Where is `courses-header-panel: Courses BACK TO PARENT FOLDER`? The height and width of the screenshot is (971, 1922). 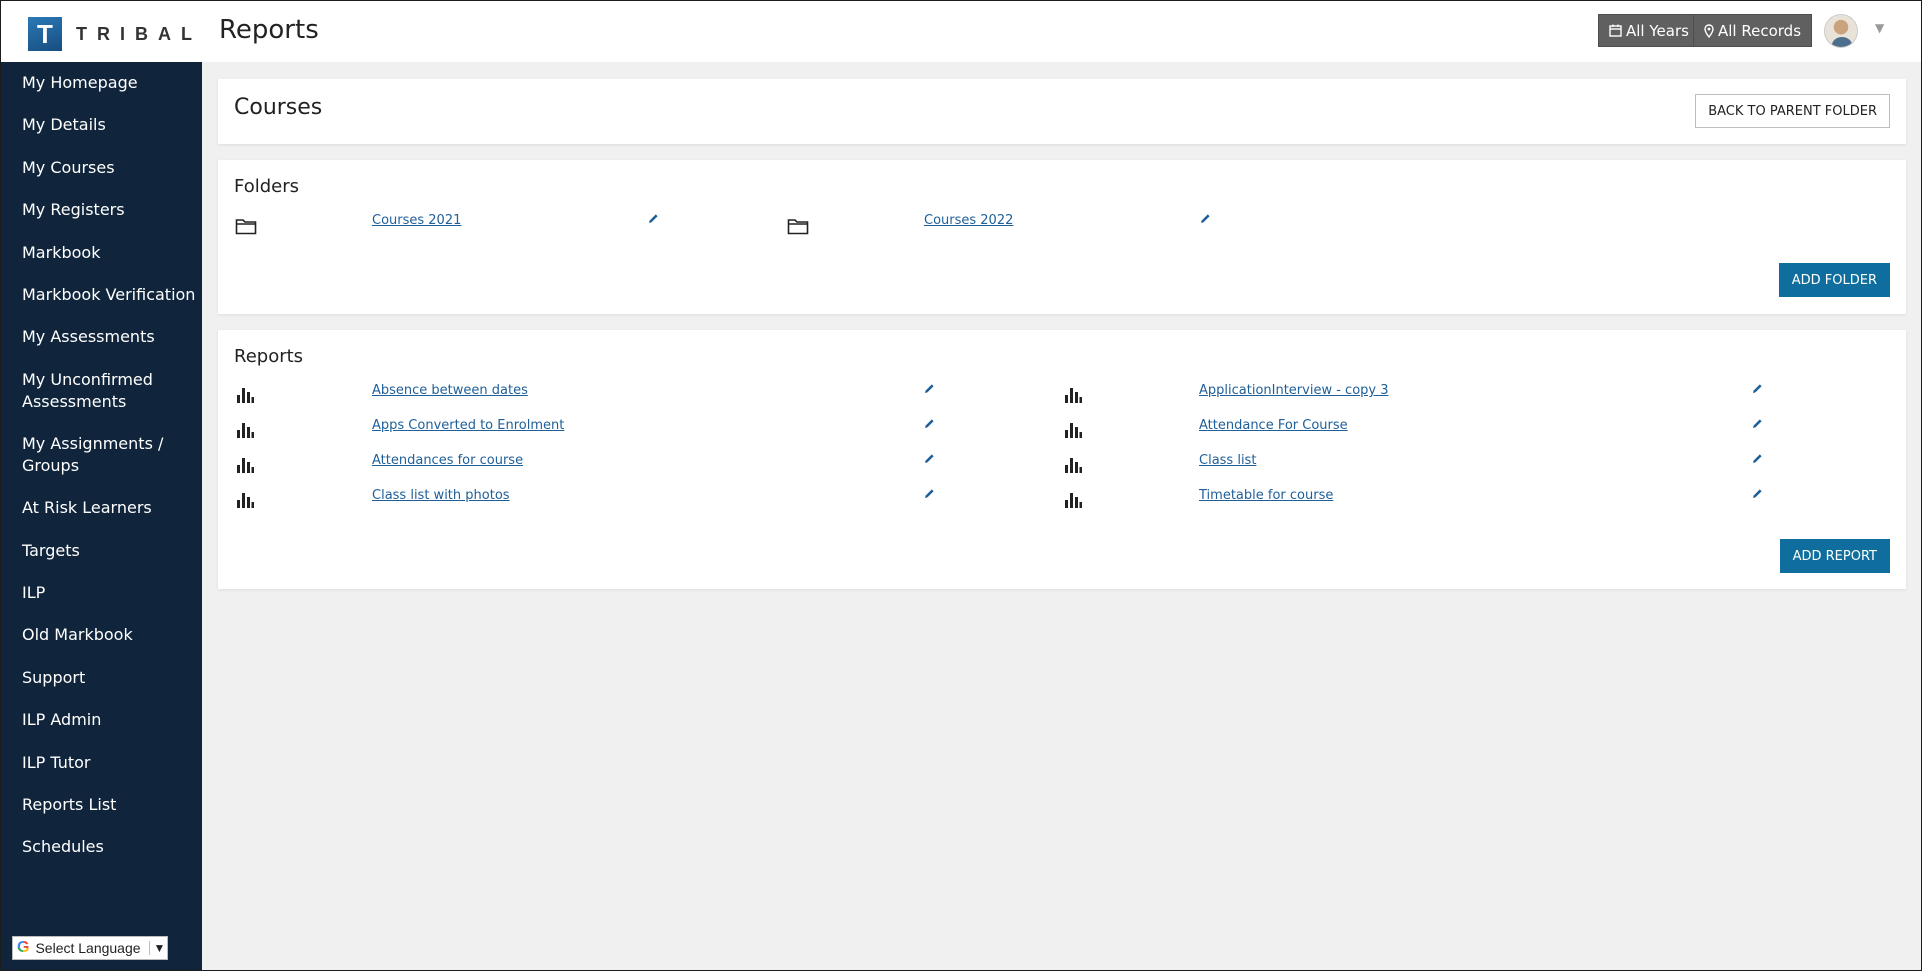 courses-header-panel: Courses BACK TO PARENT FOLDER is located at coordinates (1062, 111).